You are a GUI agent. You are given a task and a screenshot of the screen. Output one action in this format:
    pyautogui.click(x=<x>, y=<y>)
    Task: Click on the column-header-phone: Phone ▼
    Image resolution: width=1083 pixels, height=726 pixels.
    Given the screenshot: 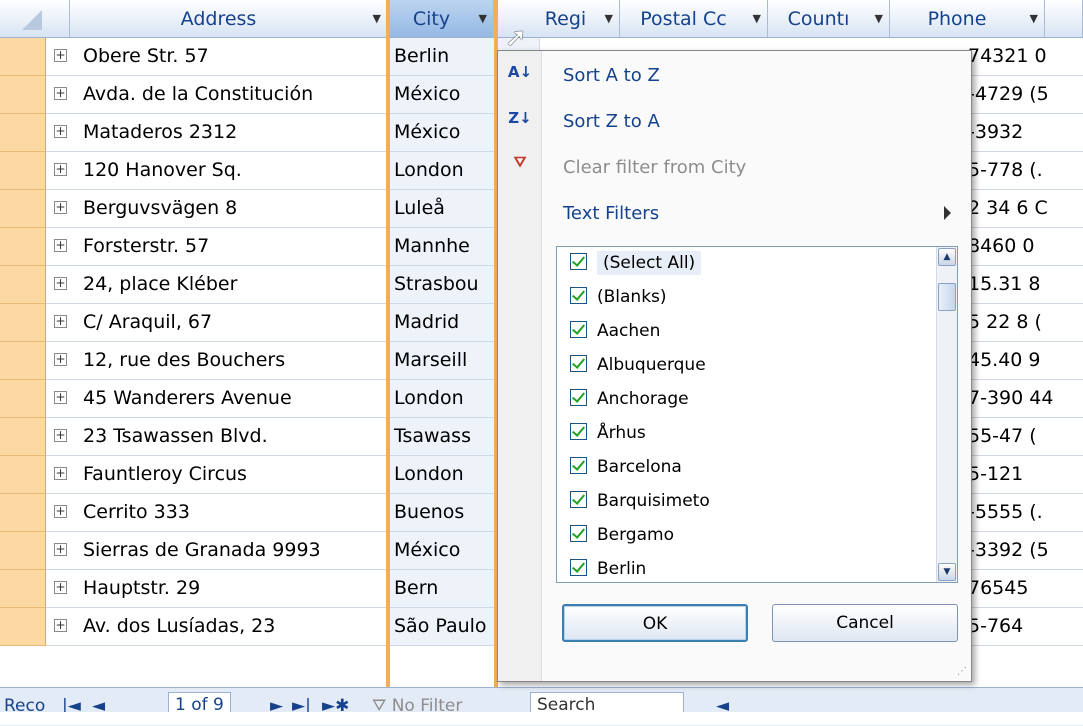 What is the action you would take?
    pyautogui.click(x=967, y=19)
    